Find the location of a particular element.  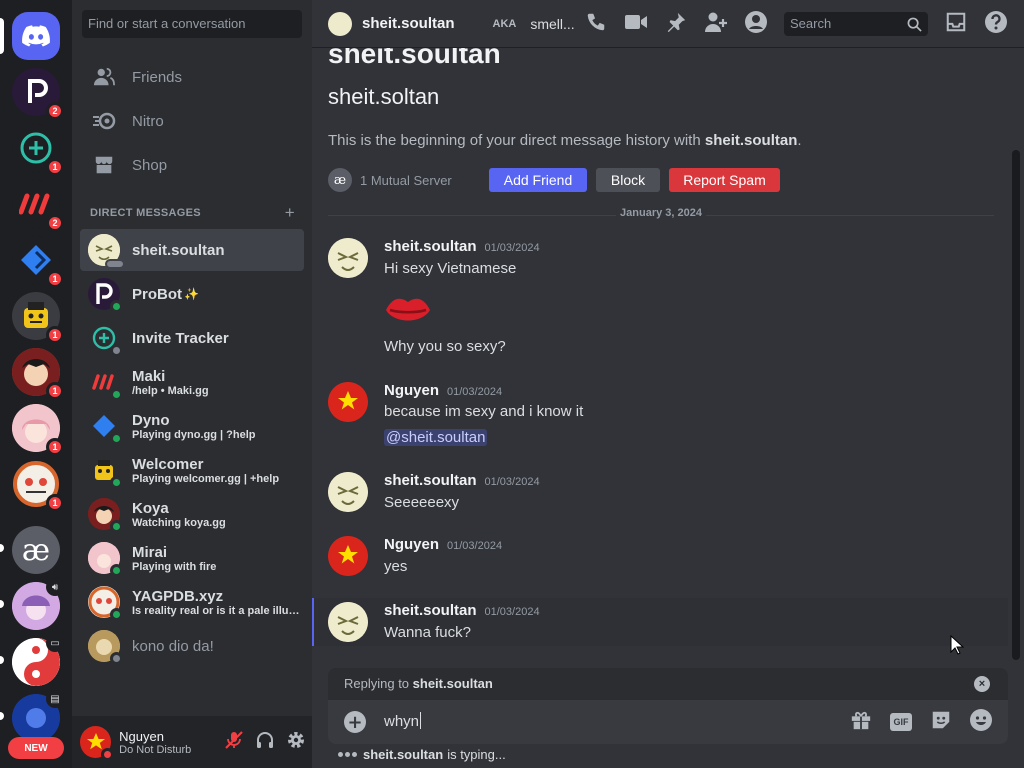

dm-item-koya: Koya Watching koya.gg is located at coordinates (192, 514).